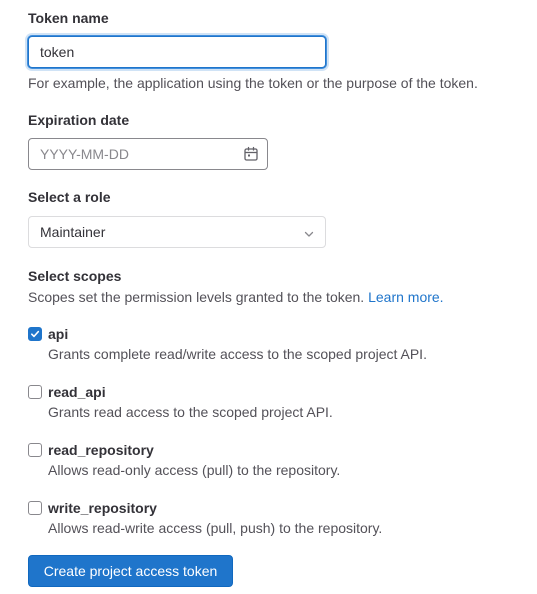 This screenshot has width=537, height=594. I want to click on scope-name: api, so click(58, 334).